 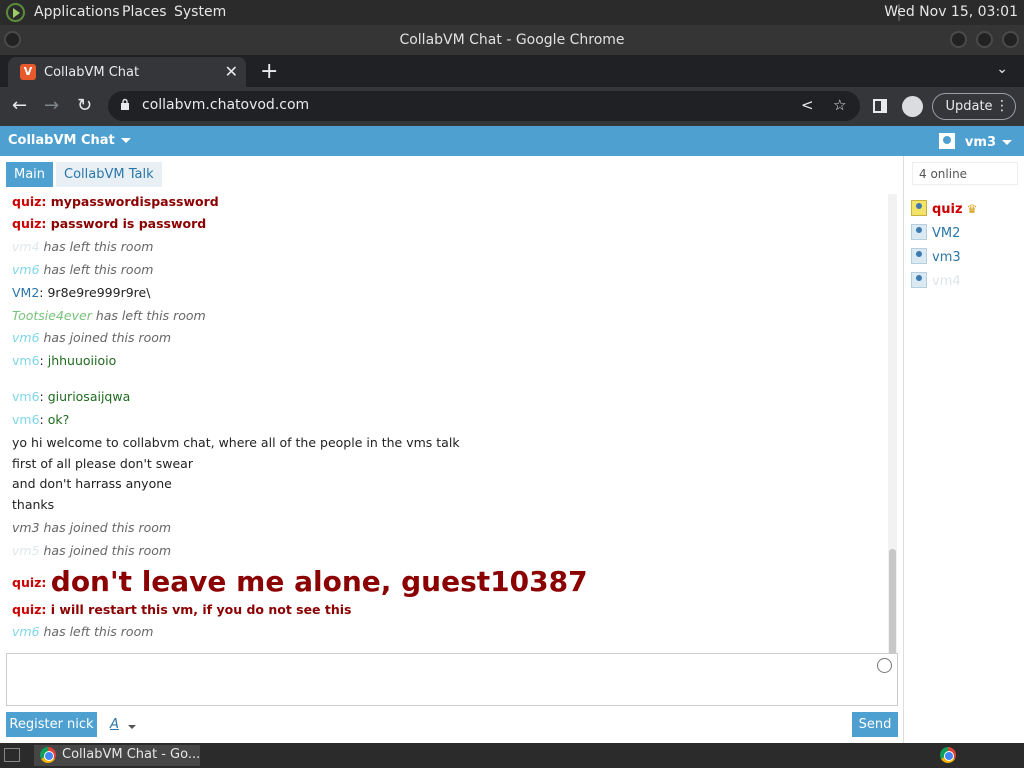 What do you see at coordinates (109, 315) in the screenshot?
I see `system-message: Tootsie4ever has left this room` at bounding box center [109, 315].